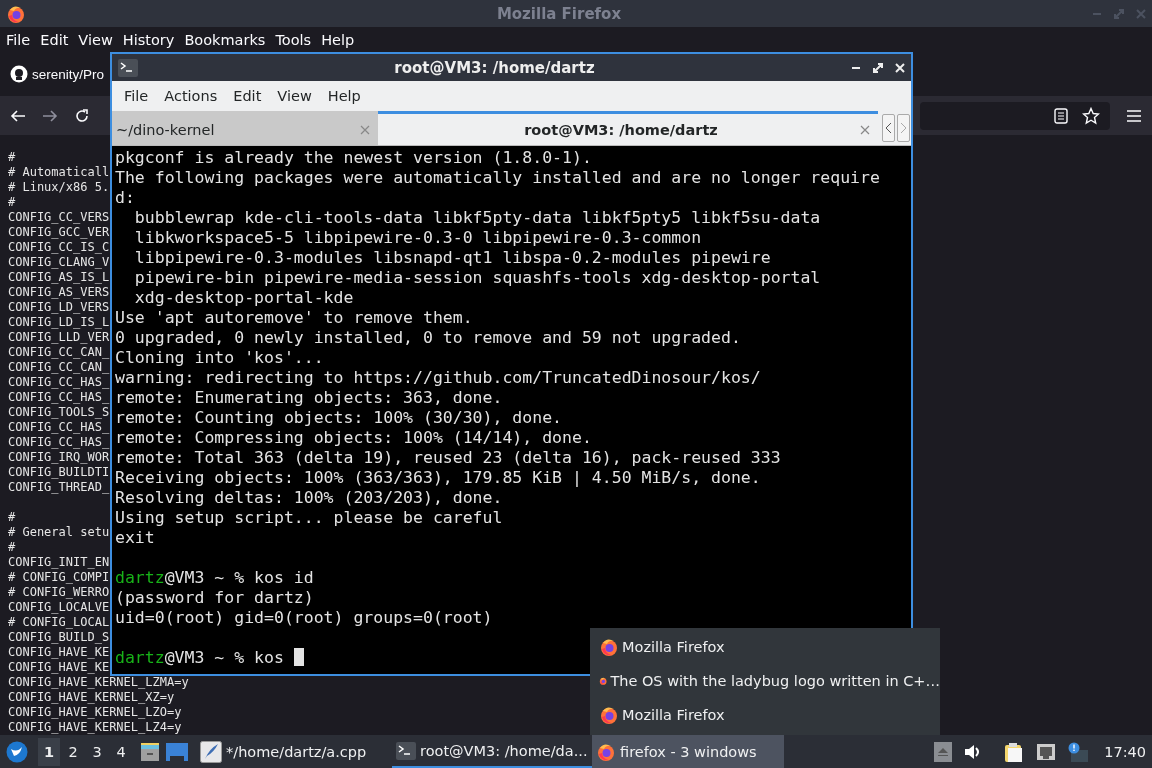 This screenshot has height=768, width=1152. Describe the element at coordinates (59, 307) in the screenshot. I see `code-line: CONFIG_LD_VERS` at that location.